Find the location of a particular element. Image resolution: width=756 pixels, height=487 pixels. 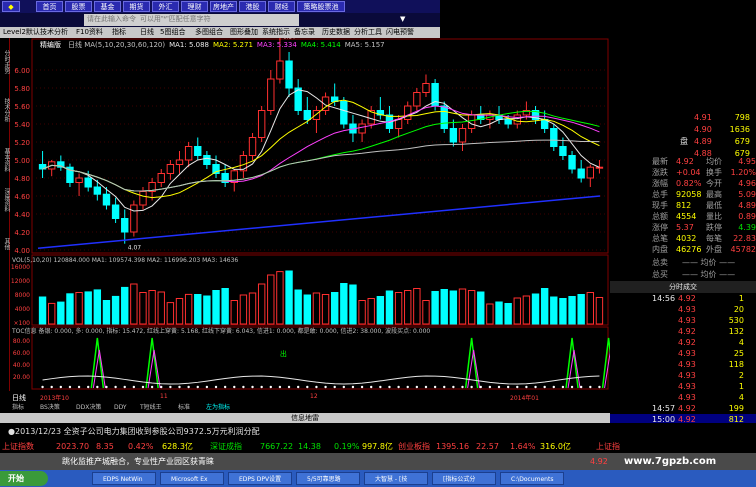

indicator-tab: DDX决策 is located at coordinates (88, 408).